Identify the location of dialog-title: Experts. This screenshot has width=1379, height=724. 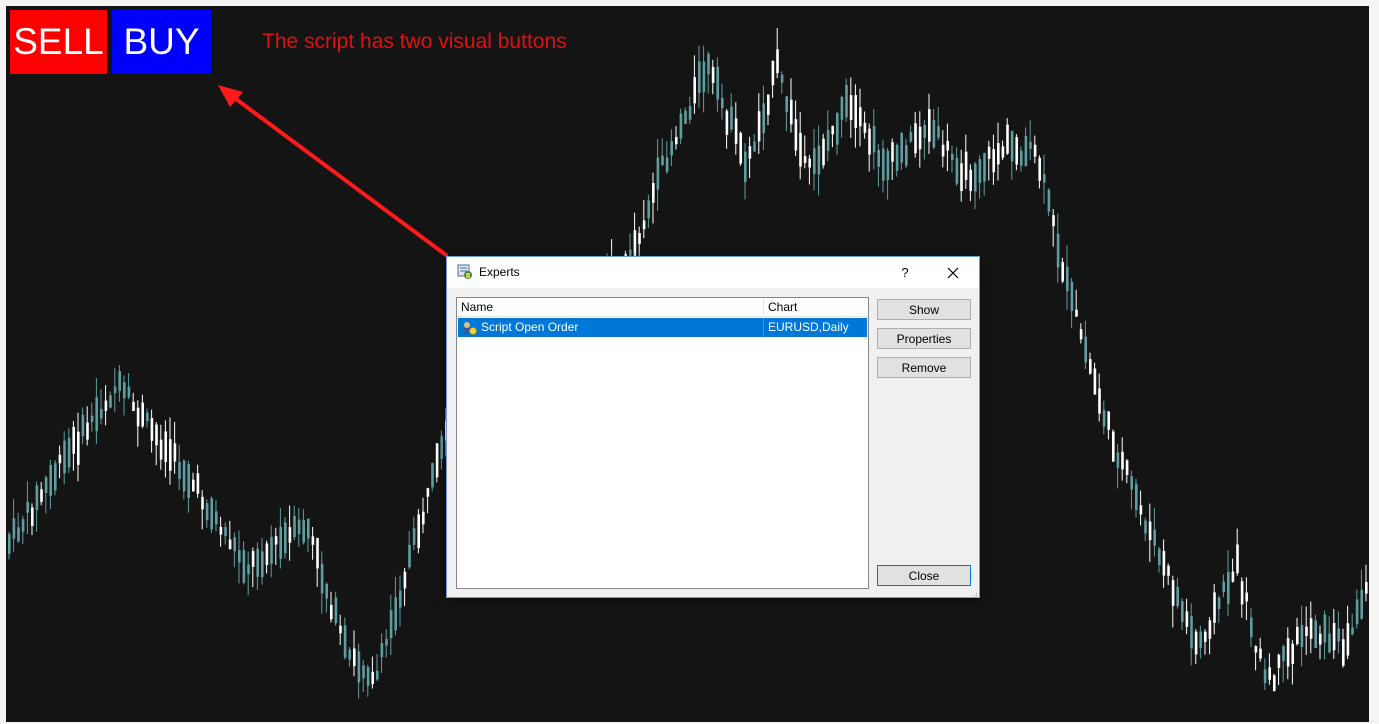
(499, 272).